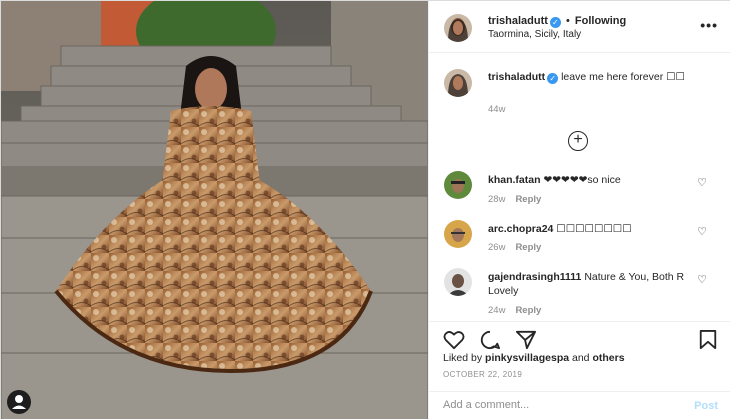  What do you see at coordinates (496, 247) in the screenshot?
I see `comment-timestamp: 26w` at bounding box center [496, 247].